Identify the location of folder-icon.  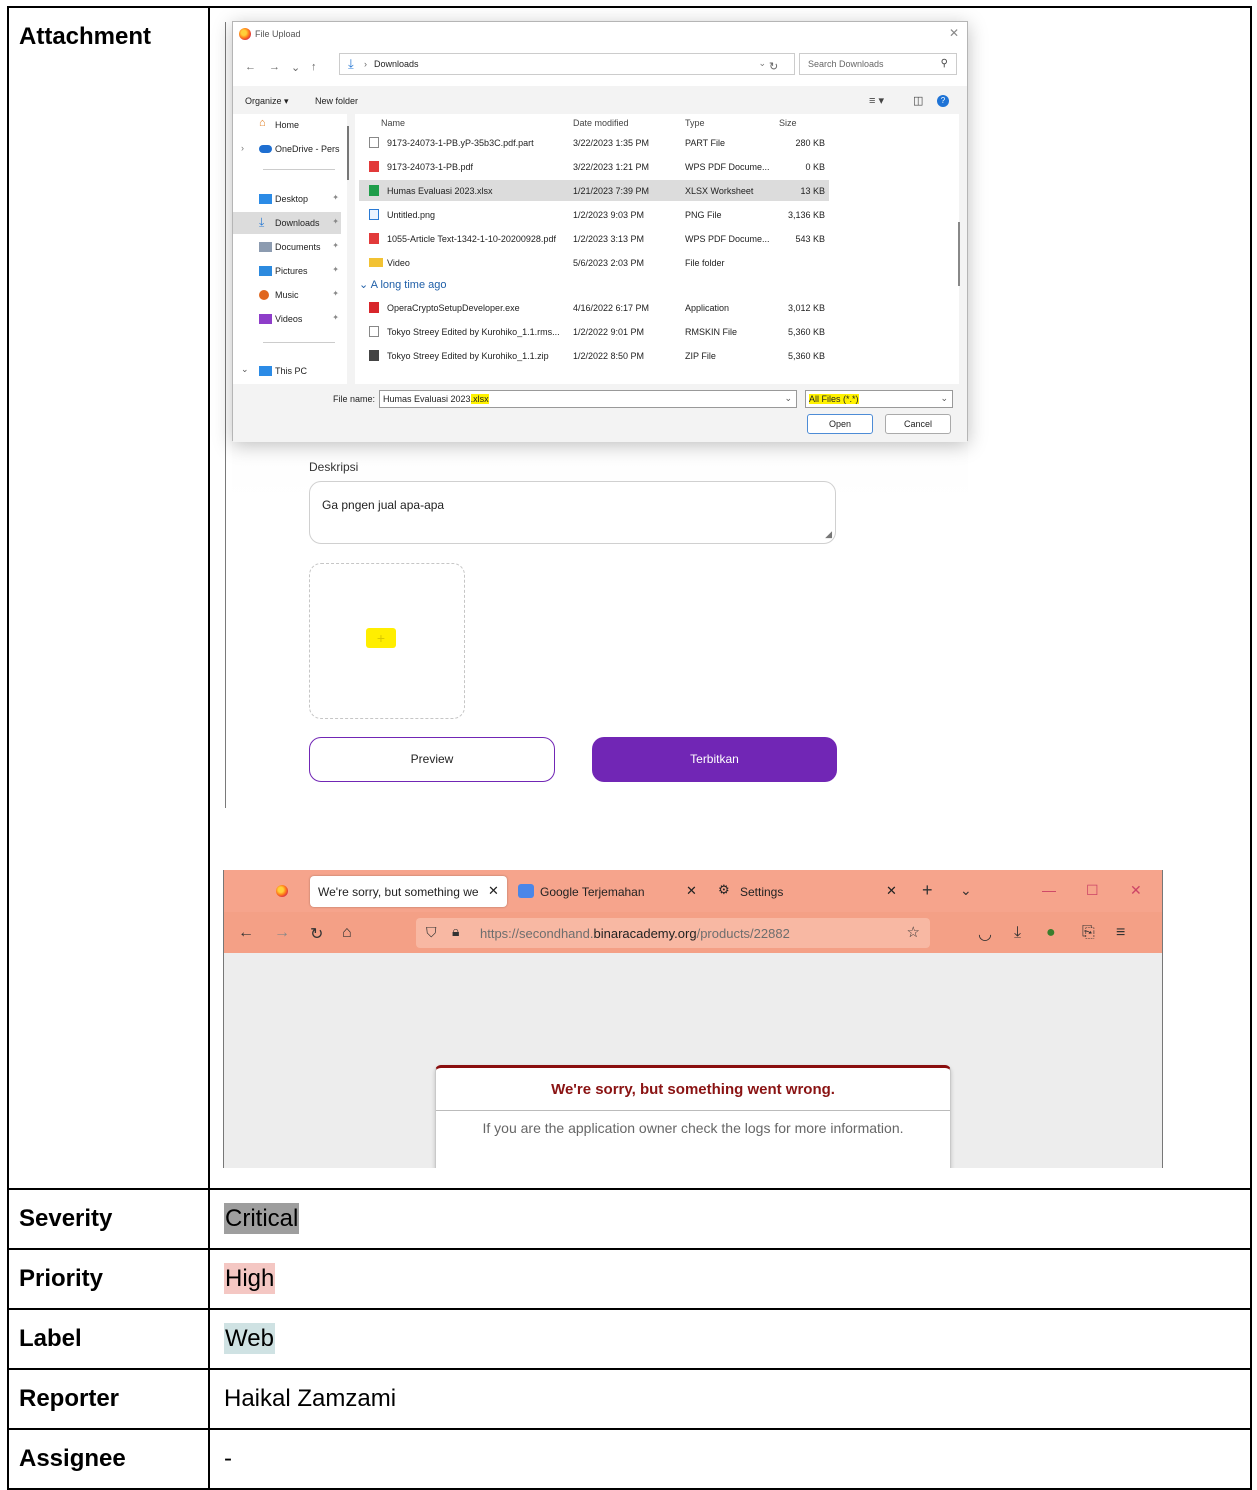
(376, 262).